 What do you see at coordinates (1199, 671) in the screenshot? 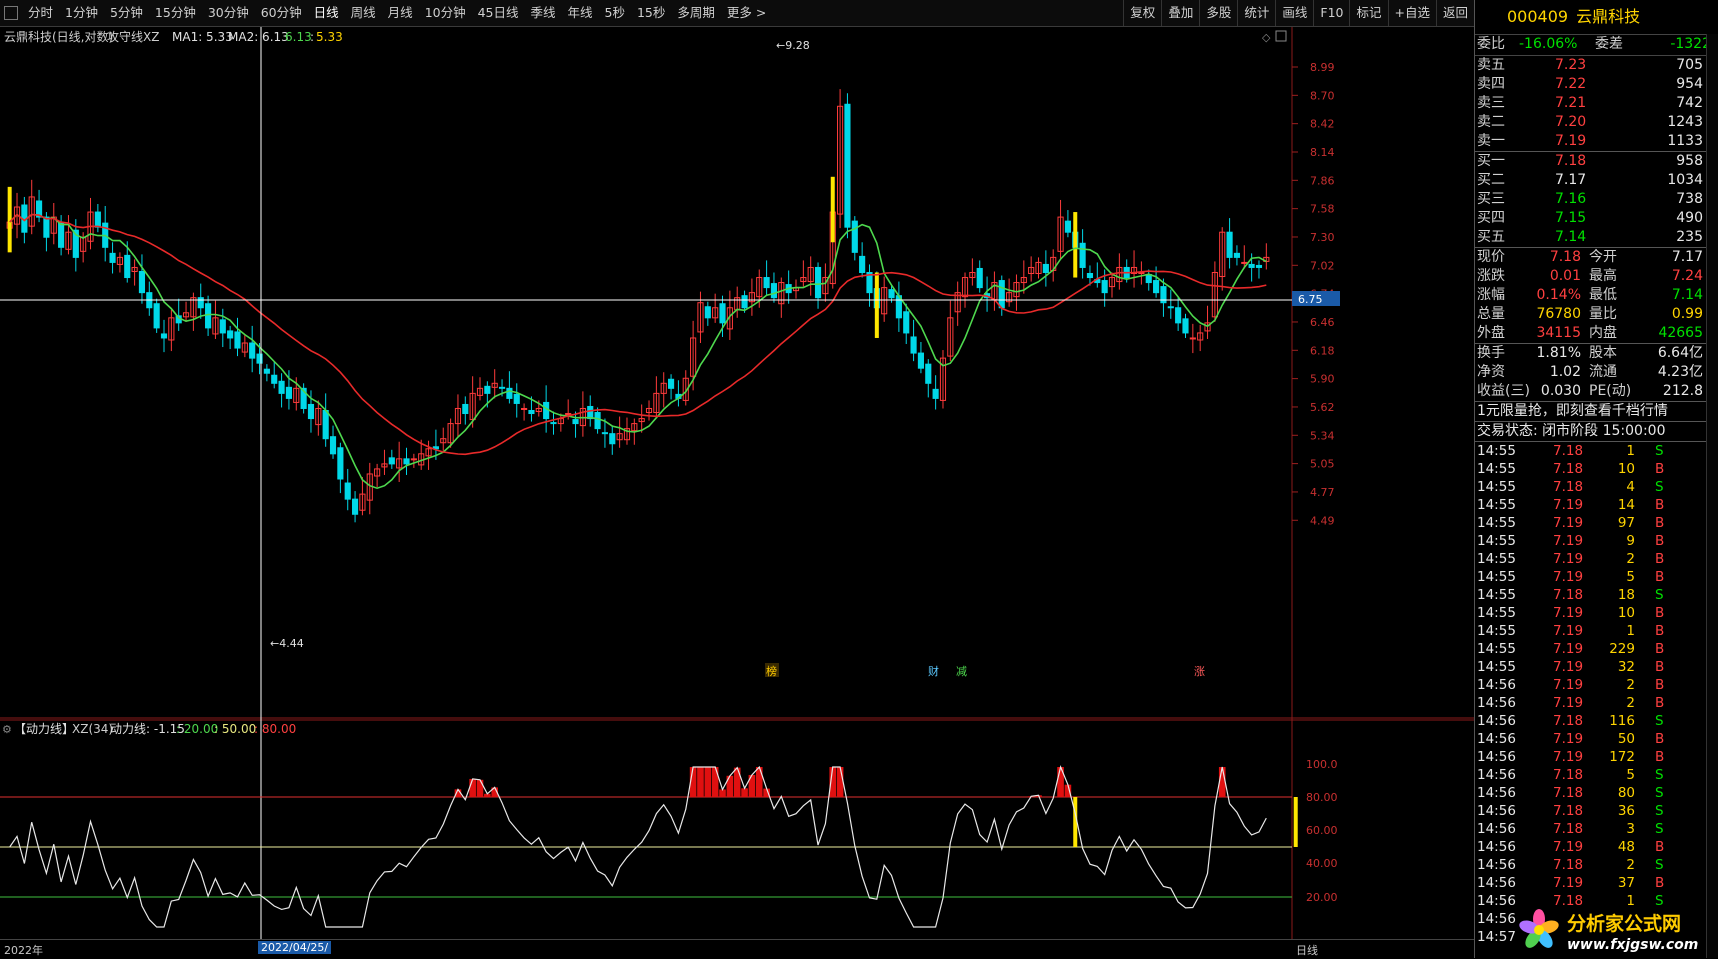
I see `event-marker-zhang: 涨` at bounding box center [1199, 671].